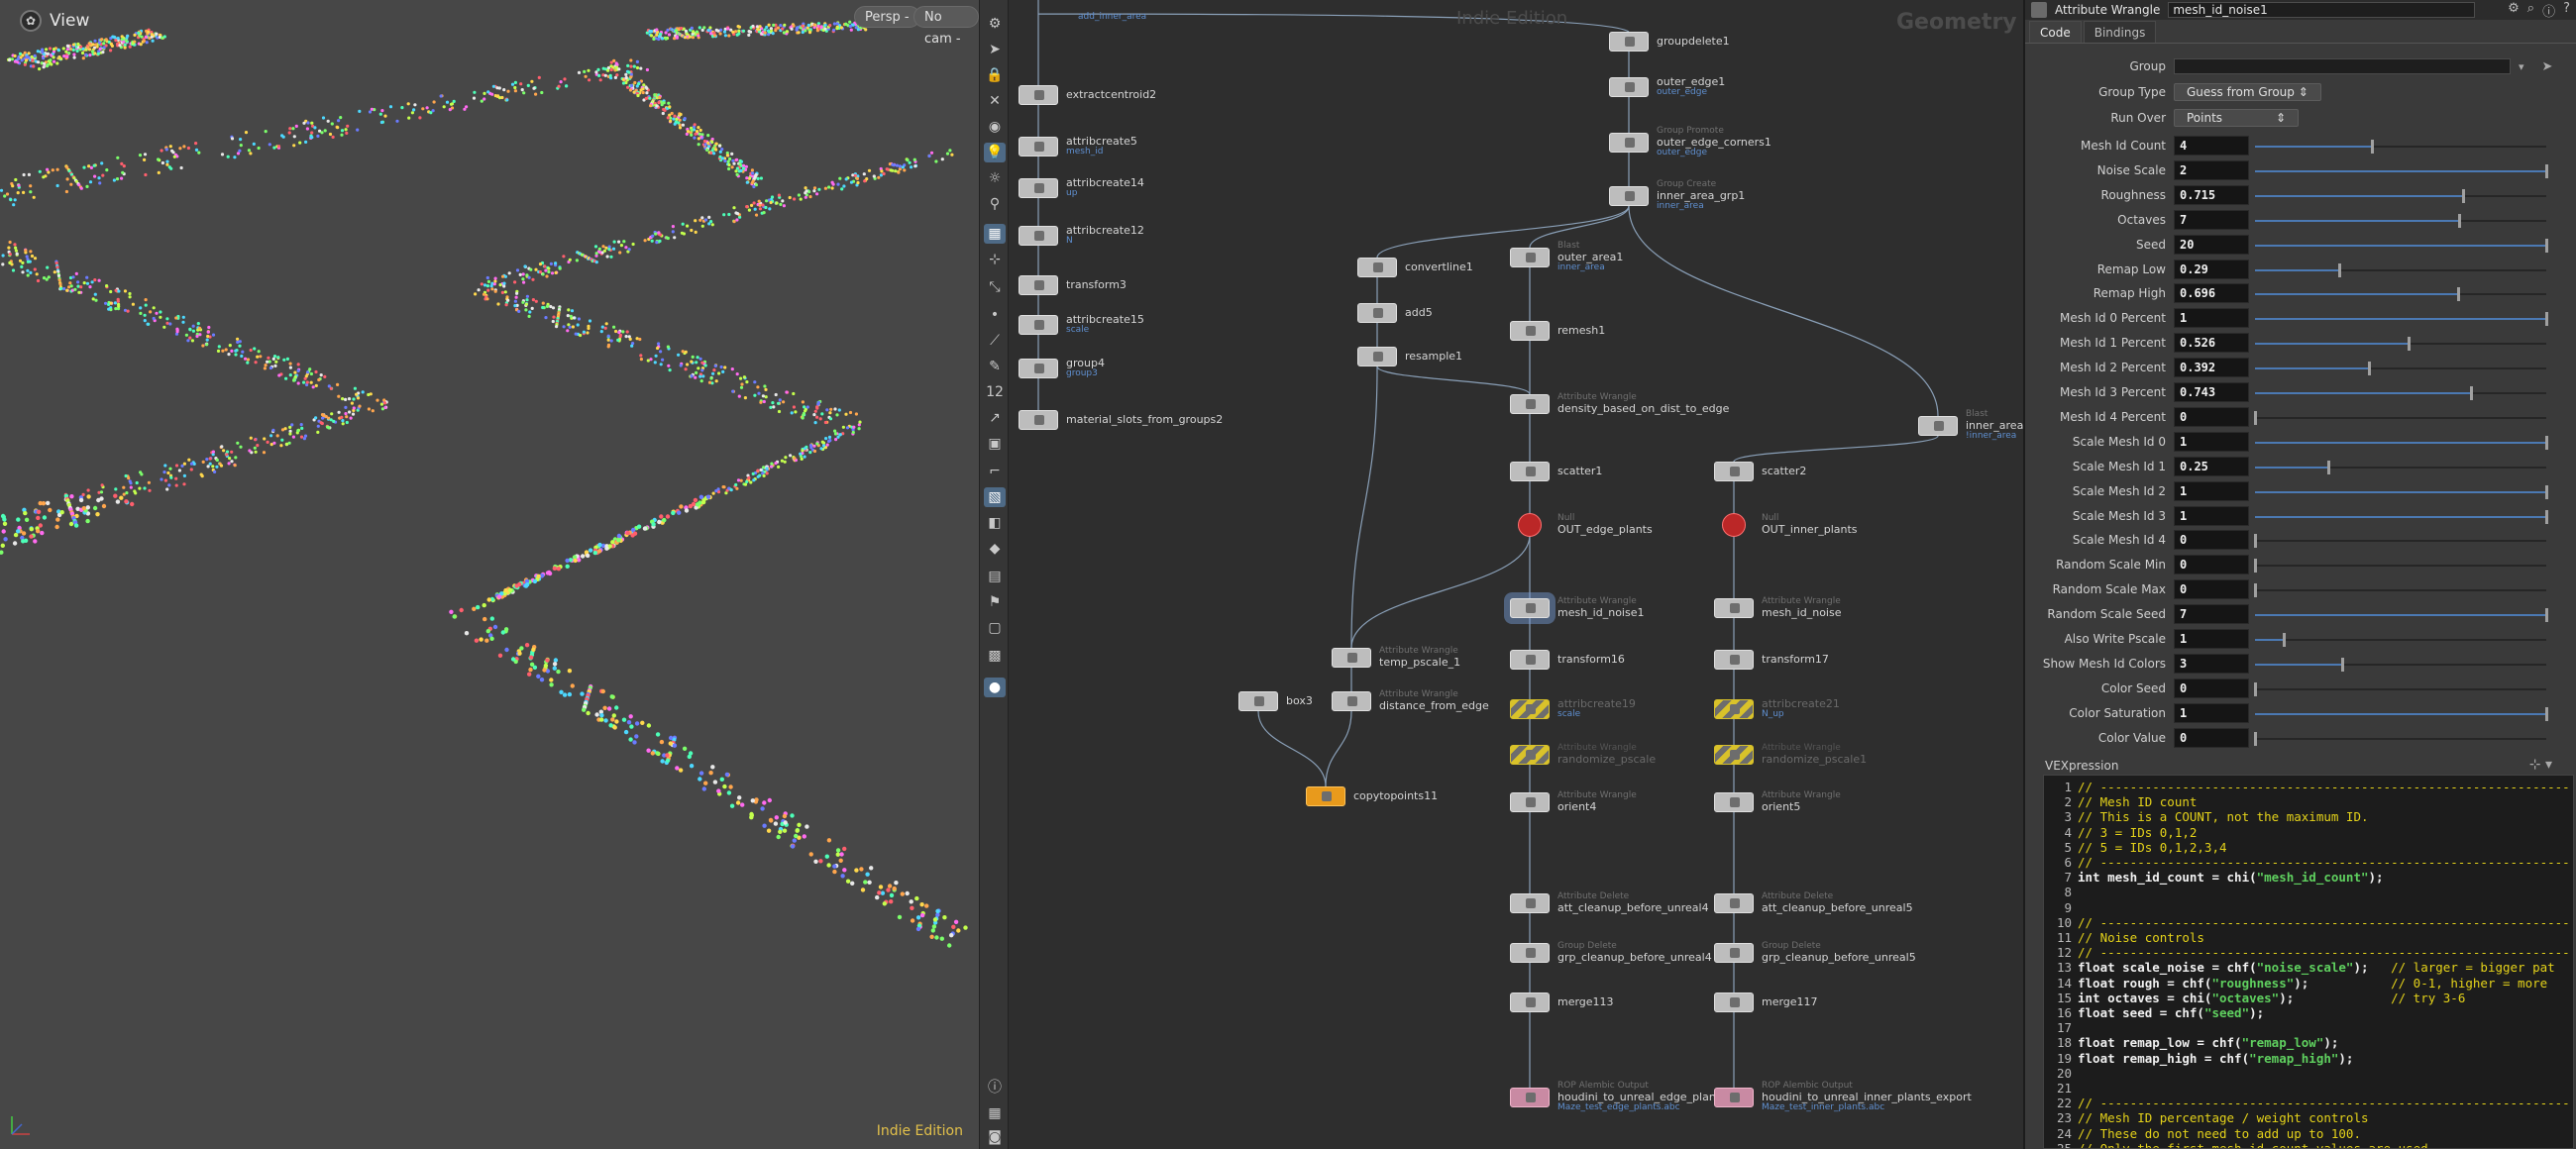  Describe the element at coordinates (2211, 244) in the screenshot. I see `param-value-field: 20` at that location.